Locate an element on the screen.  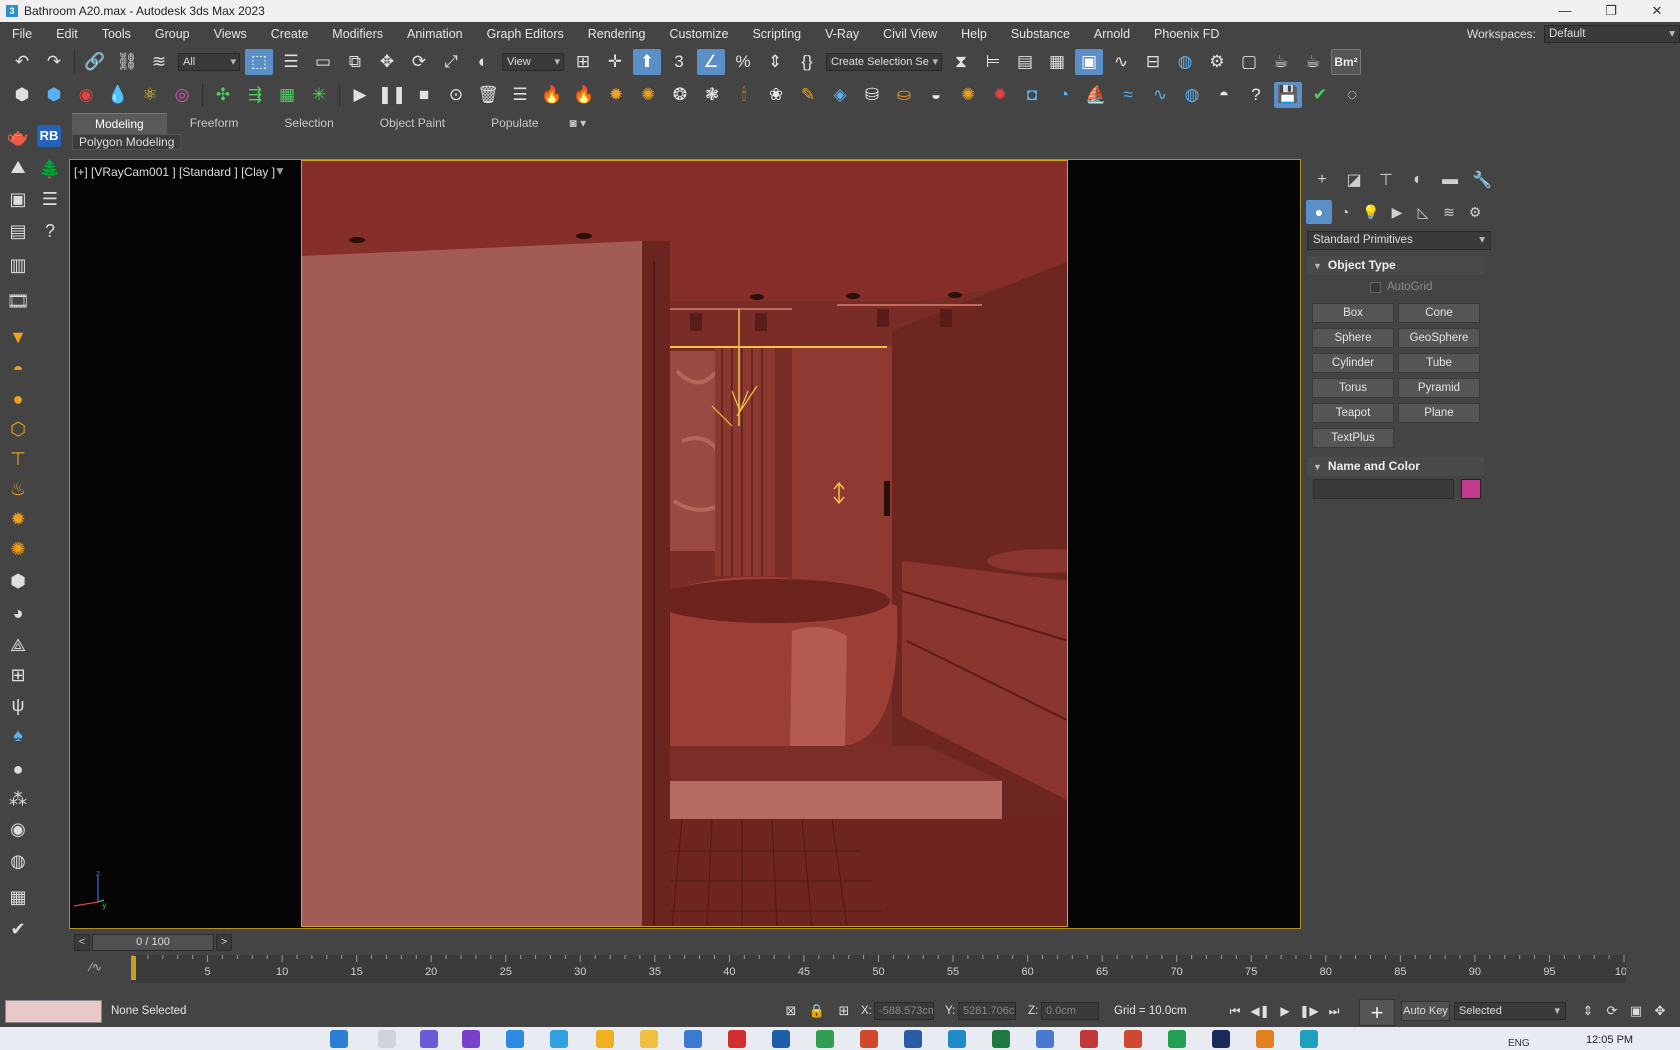
vray-logo-icon: ✔ is located at coordinates (18, 929).